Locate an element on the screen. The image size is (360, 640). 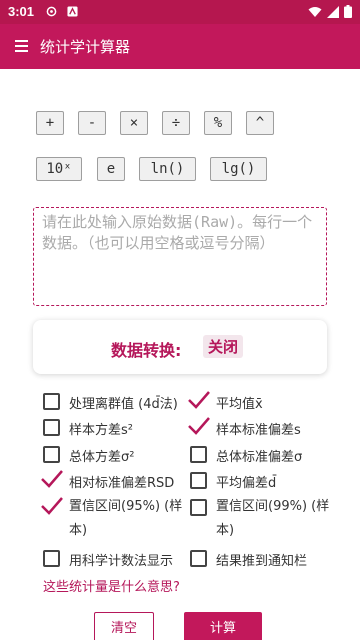
option-sample-sd-label: 样本标准偏差s is located at coordinates (258, 430).